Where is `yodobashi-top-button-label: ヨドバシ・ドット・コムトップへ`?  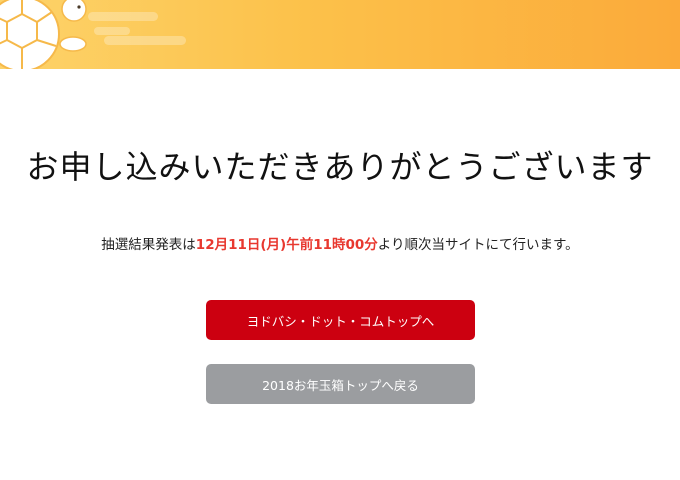 yodobashi-top-button-label: ヨドバシ・ドット・コムトップへ is located at coordinates (340, 321).